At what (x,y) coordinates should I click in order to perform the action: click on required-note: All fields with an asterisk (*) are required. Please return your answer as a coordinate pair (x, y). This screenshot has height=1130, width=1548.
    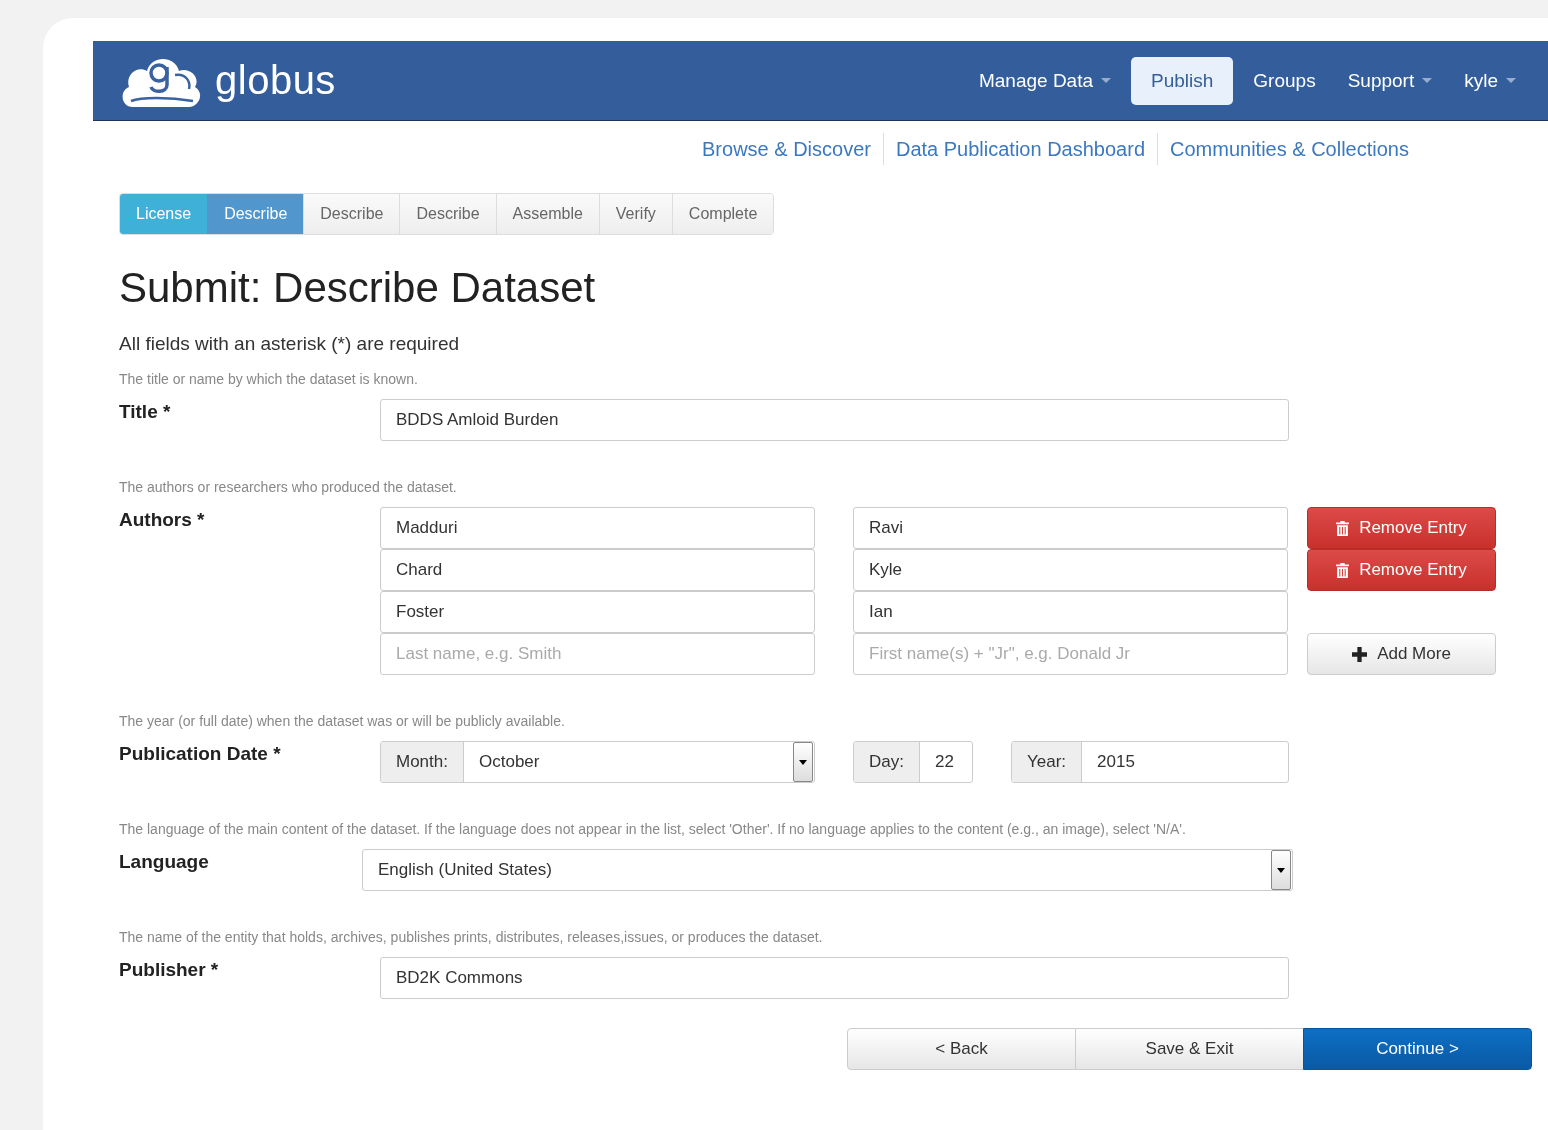
    Looking at the image, I should click on (290, 344).